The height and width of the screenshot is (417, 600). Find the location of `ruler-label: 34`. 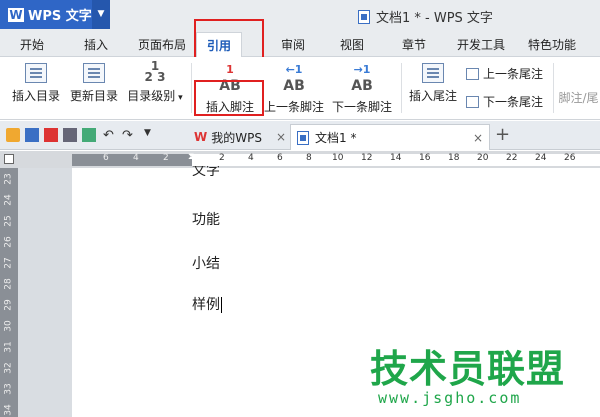

ruler-label: 34 is located at coordinates (8, 410).